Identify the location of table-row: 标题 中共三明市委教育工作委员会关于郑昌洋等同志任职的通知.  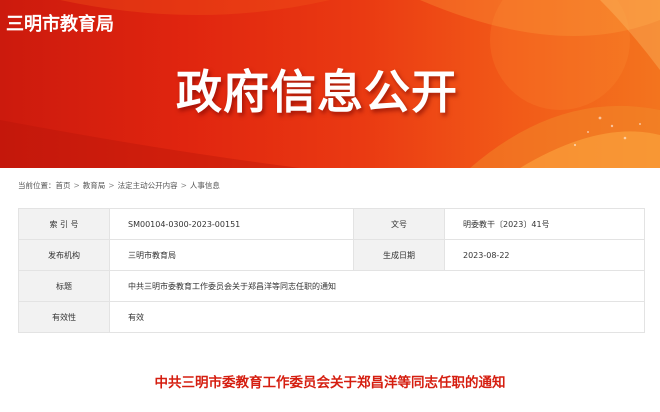
(331, 286).